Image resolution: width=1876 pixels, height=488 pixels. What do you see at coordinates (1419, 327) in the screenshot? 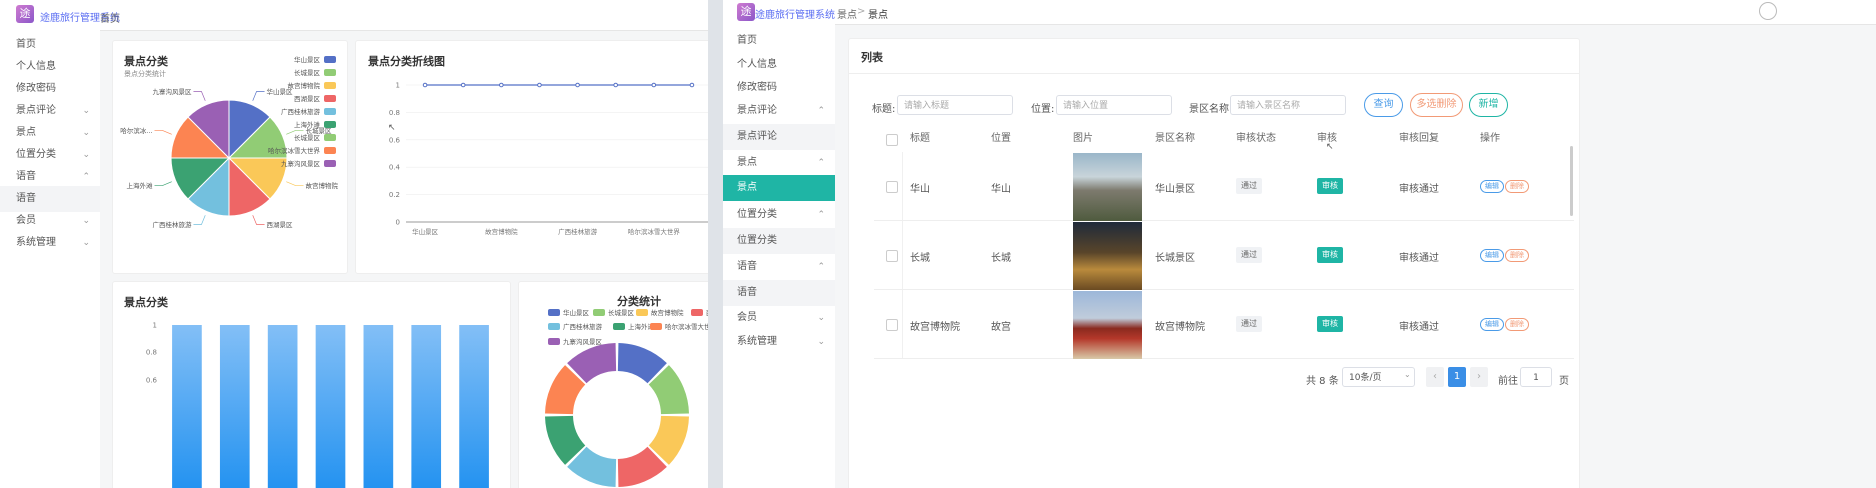
I see `cell-reply: 审核通过` at bounding box center [1419, 327].